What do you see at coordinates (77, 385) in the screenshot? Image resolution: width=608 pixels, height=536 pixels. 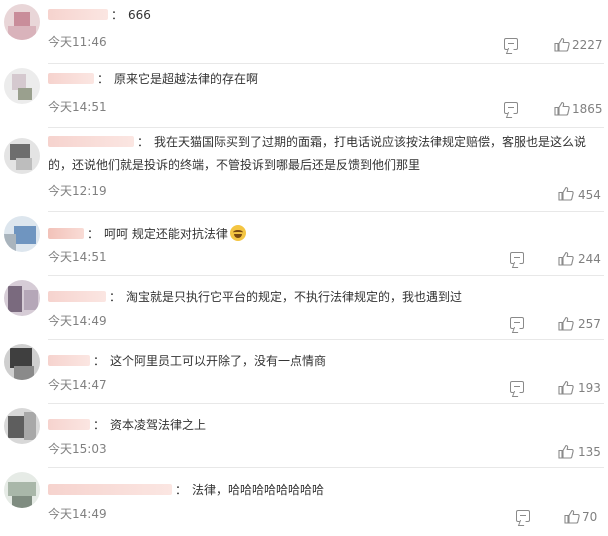 I see `comment-time: 今天14:47` at bounding box center [77, 385].